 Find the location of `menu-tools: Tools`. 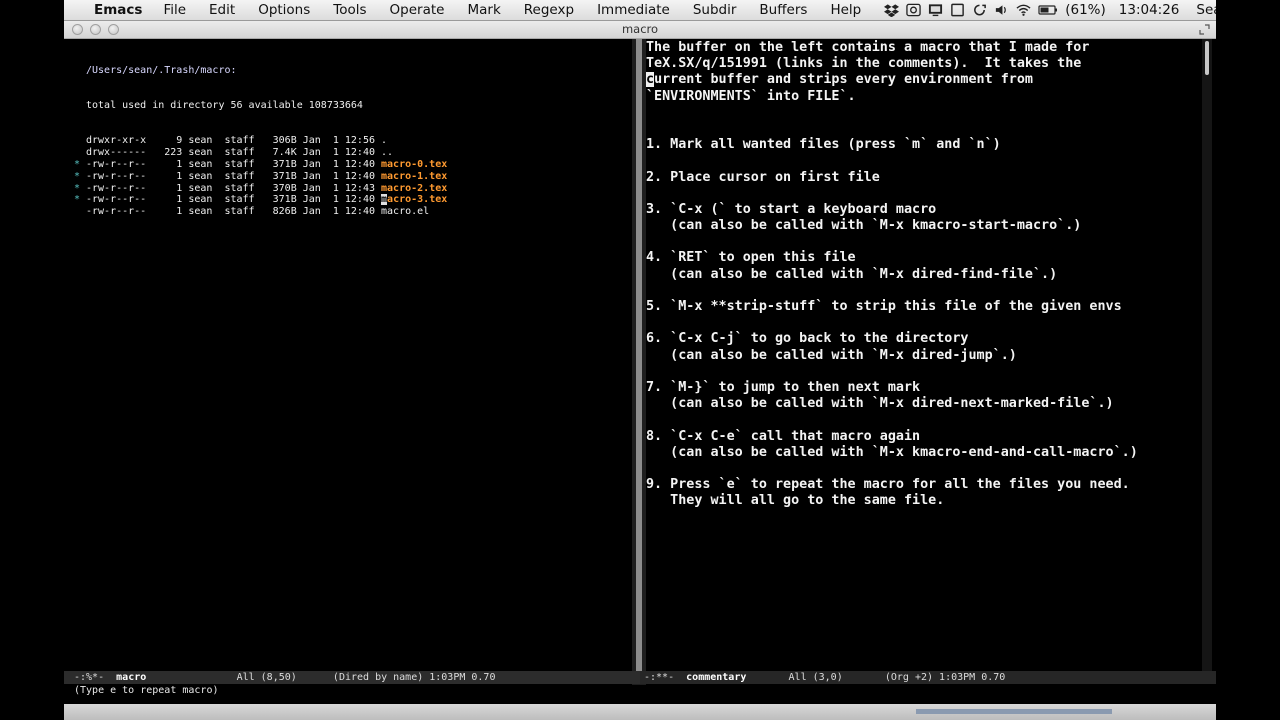

menu-tools: Tools is located at coordinates (349, 10).